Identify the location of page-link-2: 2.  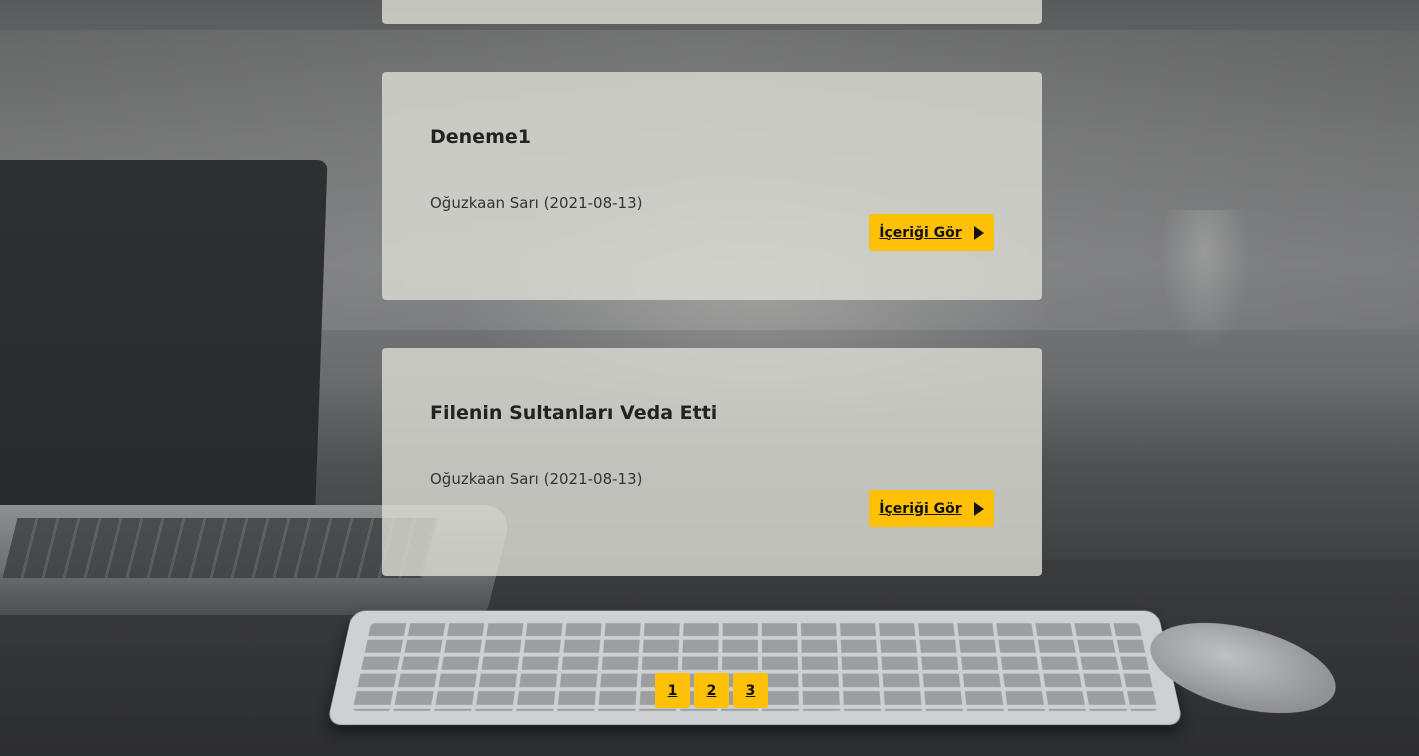
(711, 690).